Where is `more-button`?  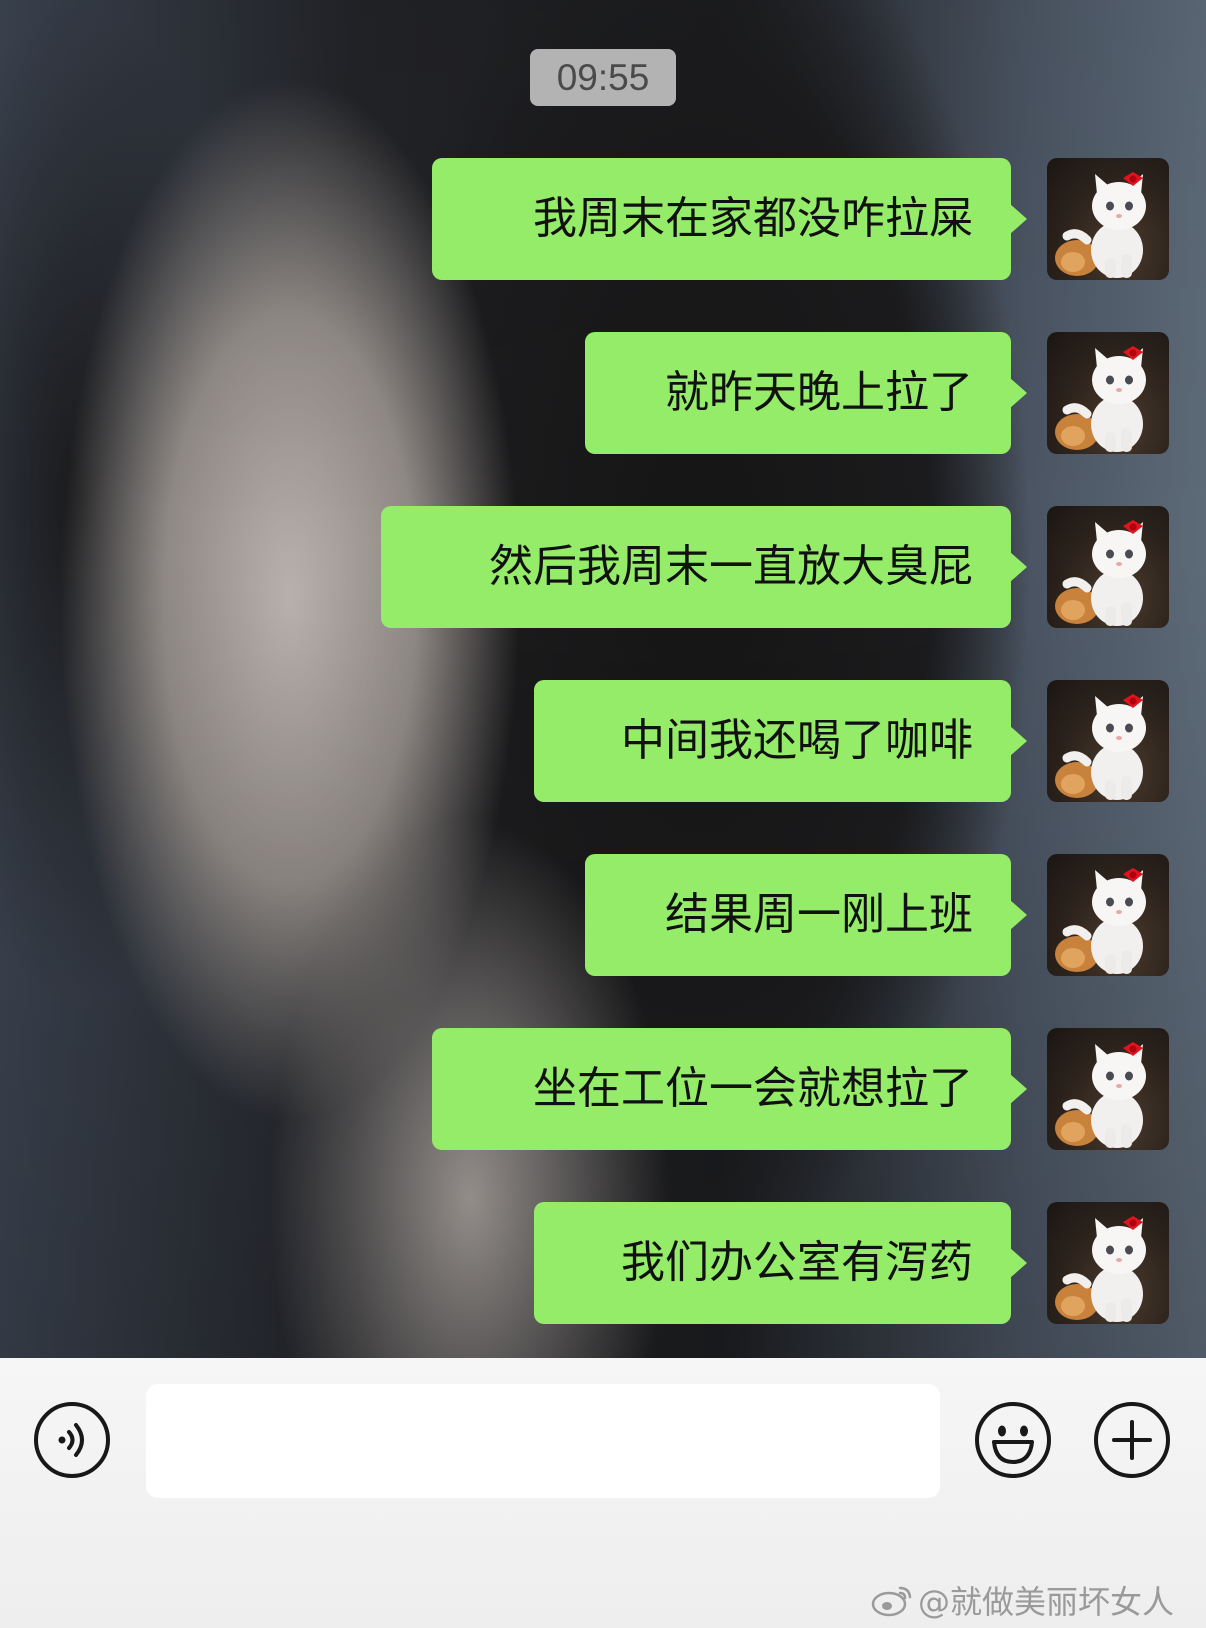 more-button is located at coordinates (1132, 1440).